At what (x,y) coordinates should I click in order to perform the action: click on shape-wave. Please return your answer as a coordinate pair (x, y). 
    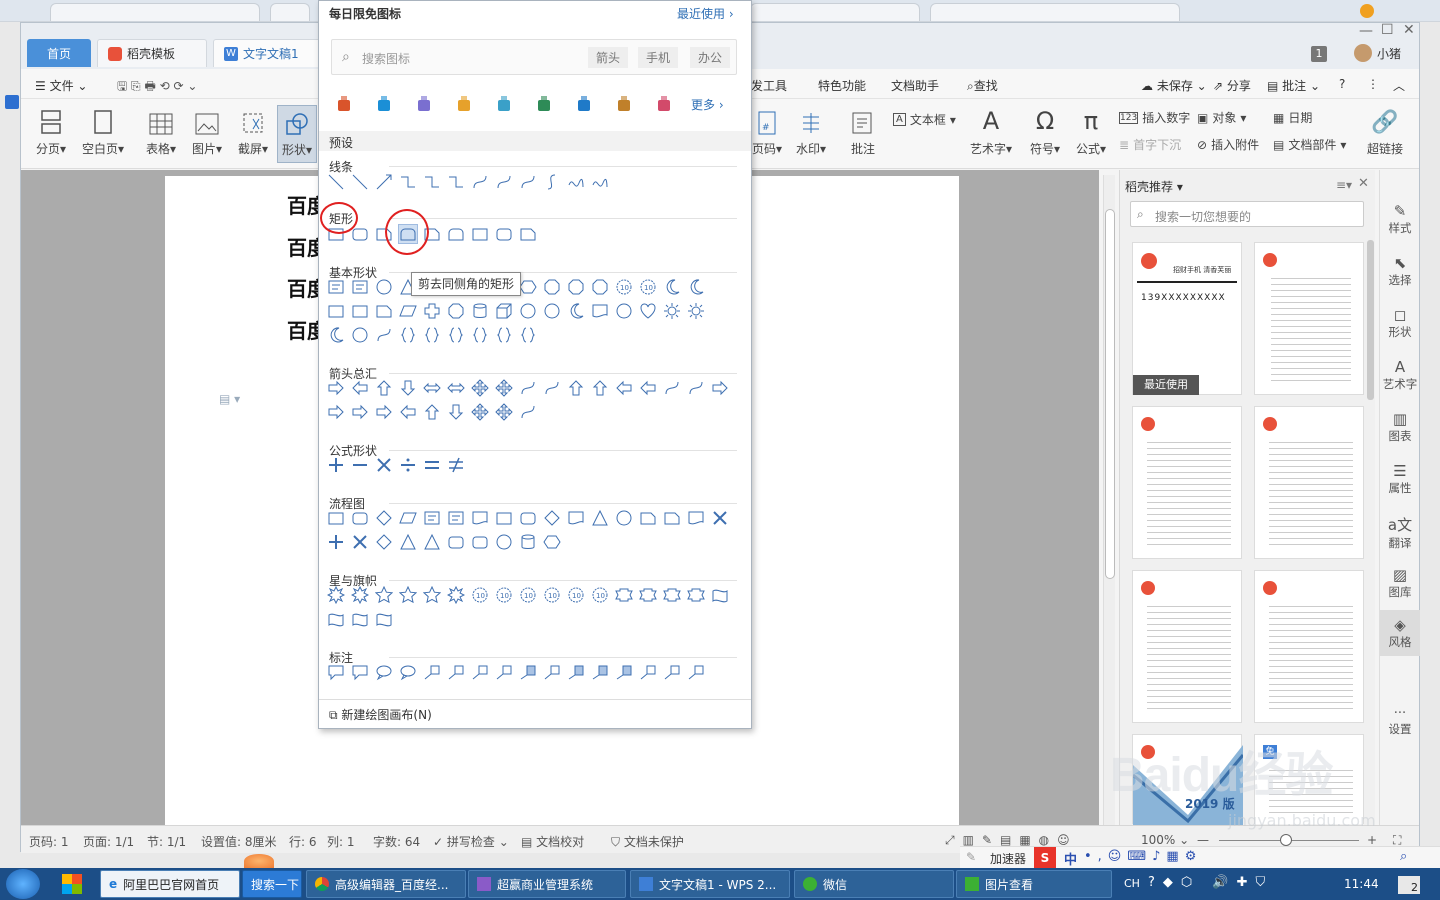
    Looking at the image, I should click on (336, 619).